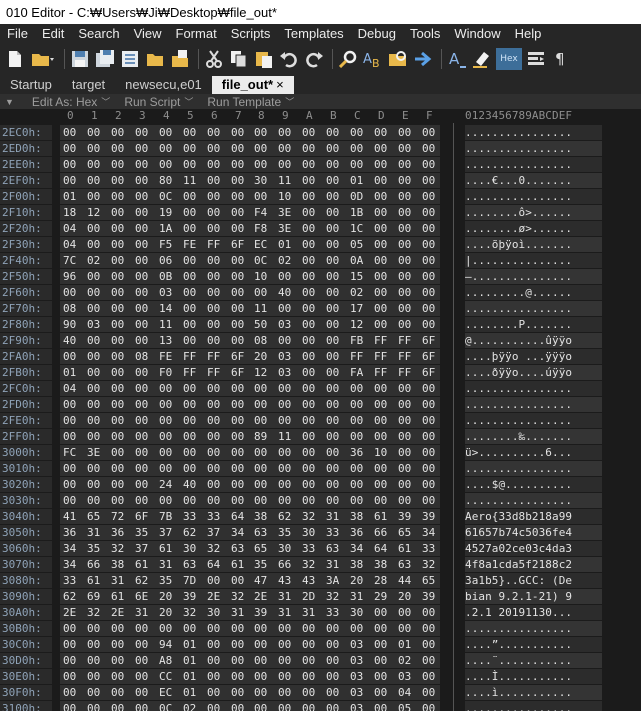 The height and width of the screenshot is (711, 641). What do you see at coordinates (170, 532) in the screenshot?
I see `hex-byte: 37` at bounding box center [170, 532].